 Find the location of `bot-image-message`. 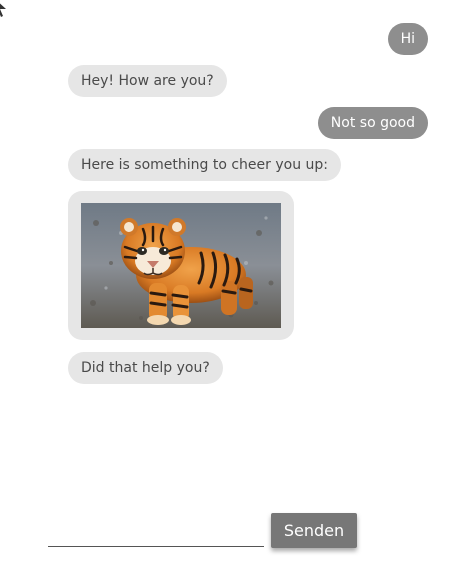

bot-image-message is located at coordinates (181, 265).